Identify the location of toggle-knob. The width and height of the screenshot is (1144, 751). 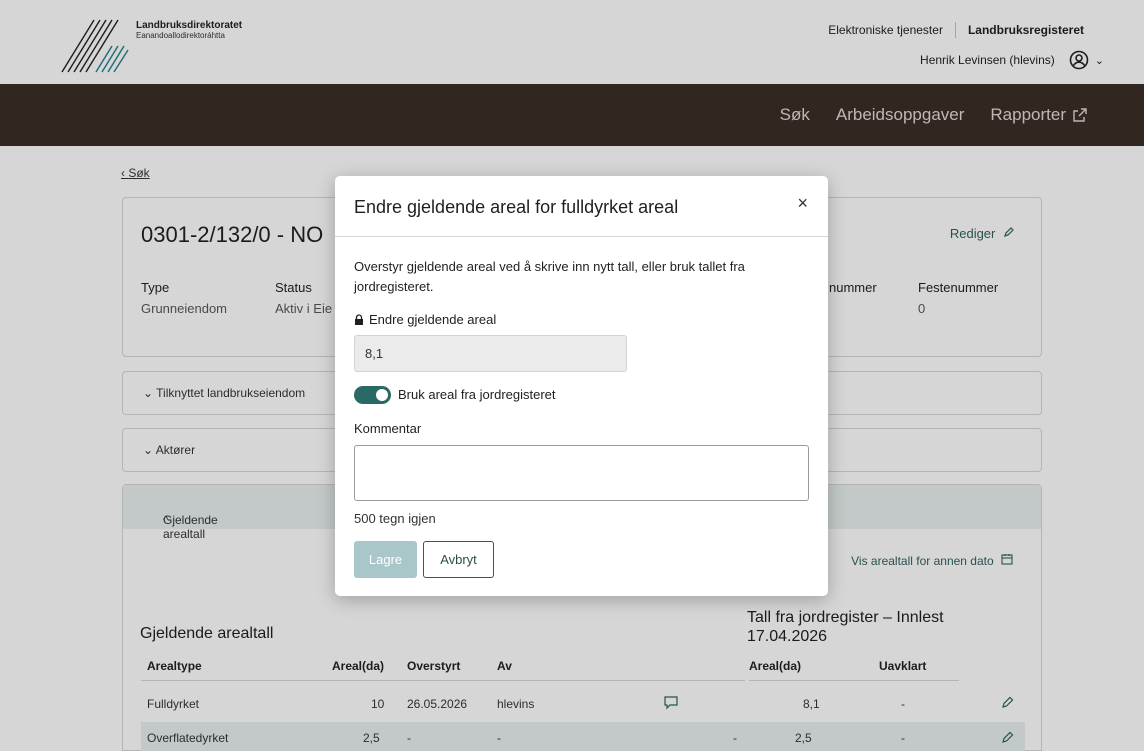
(382, 395).